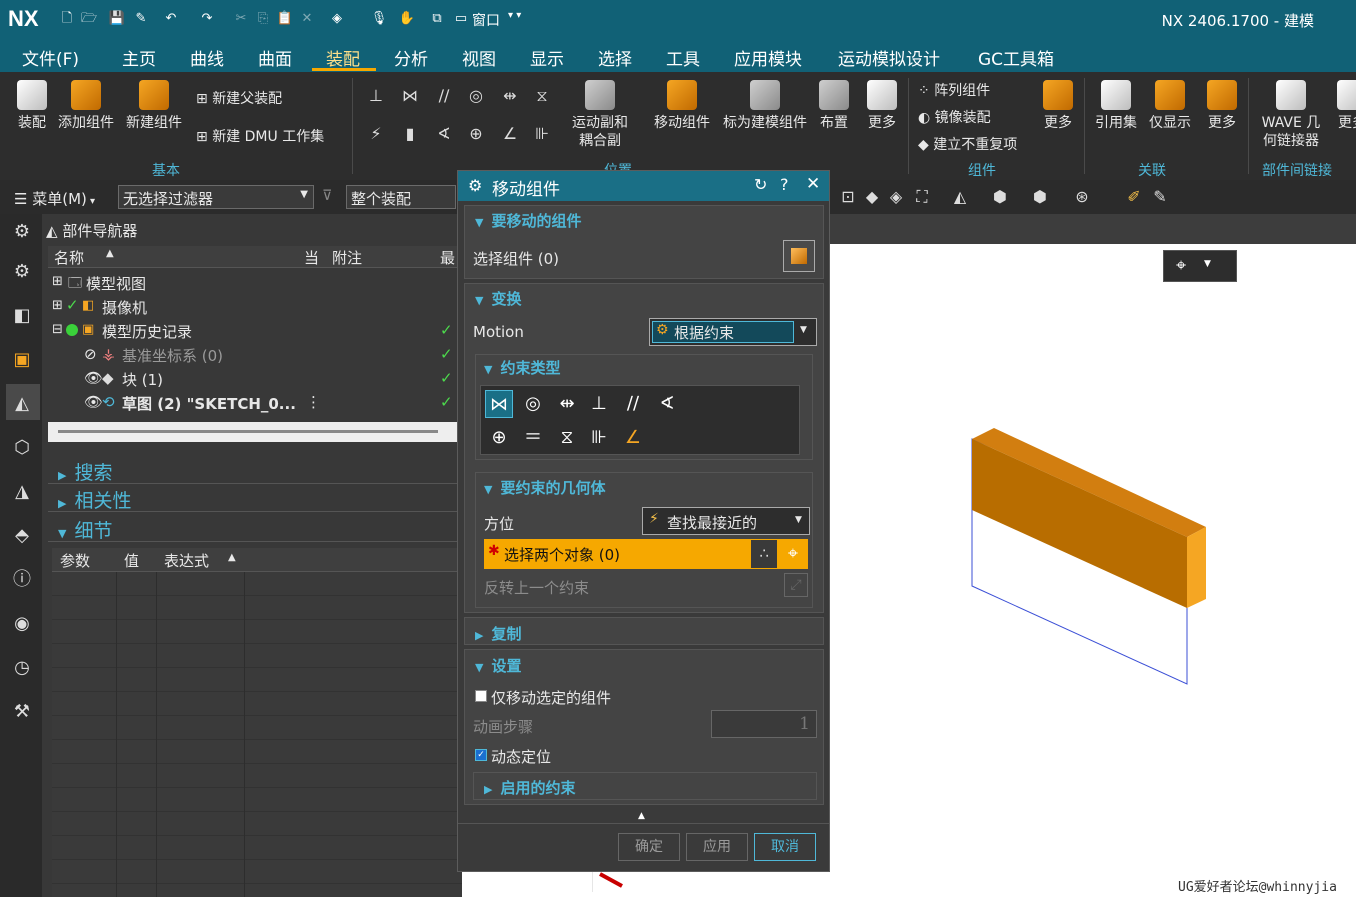  Describe the element at coordinates (498, 298) in the screenshot. I see `section-transform-header: ▼ 变换` at that location.